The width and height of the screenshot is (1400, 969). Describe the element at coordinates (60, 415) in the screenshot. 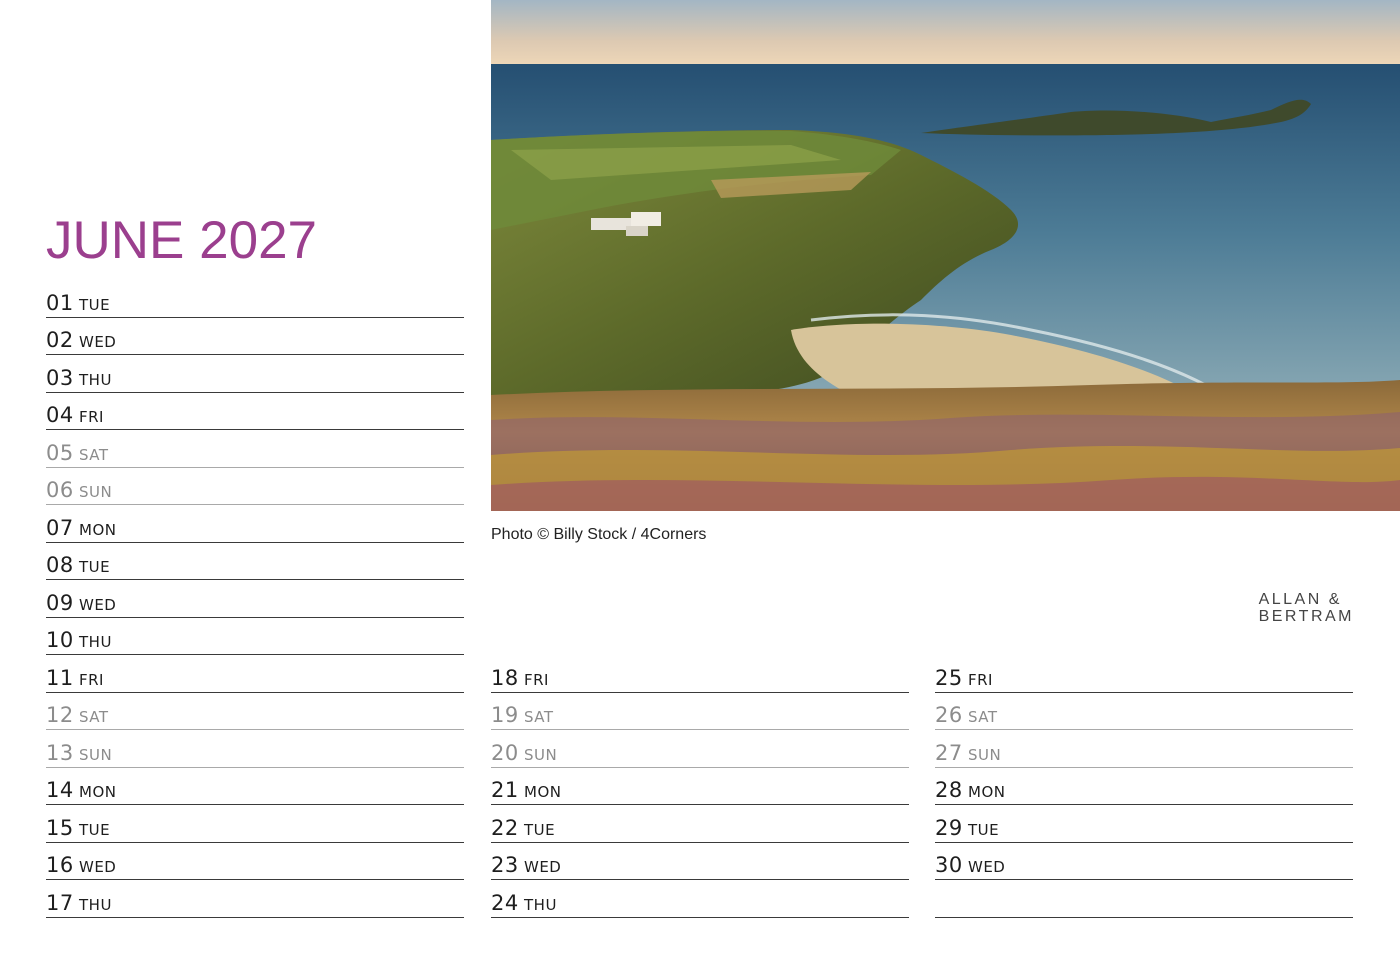

I see `day-number: 04` at that location.